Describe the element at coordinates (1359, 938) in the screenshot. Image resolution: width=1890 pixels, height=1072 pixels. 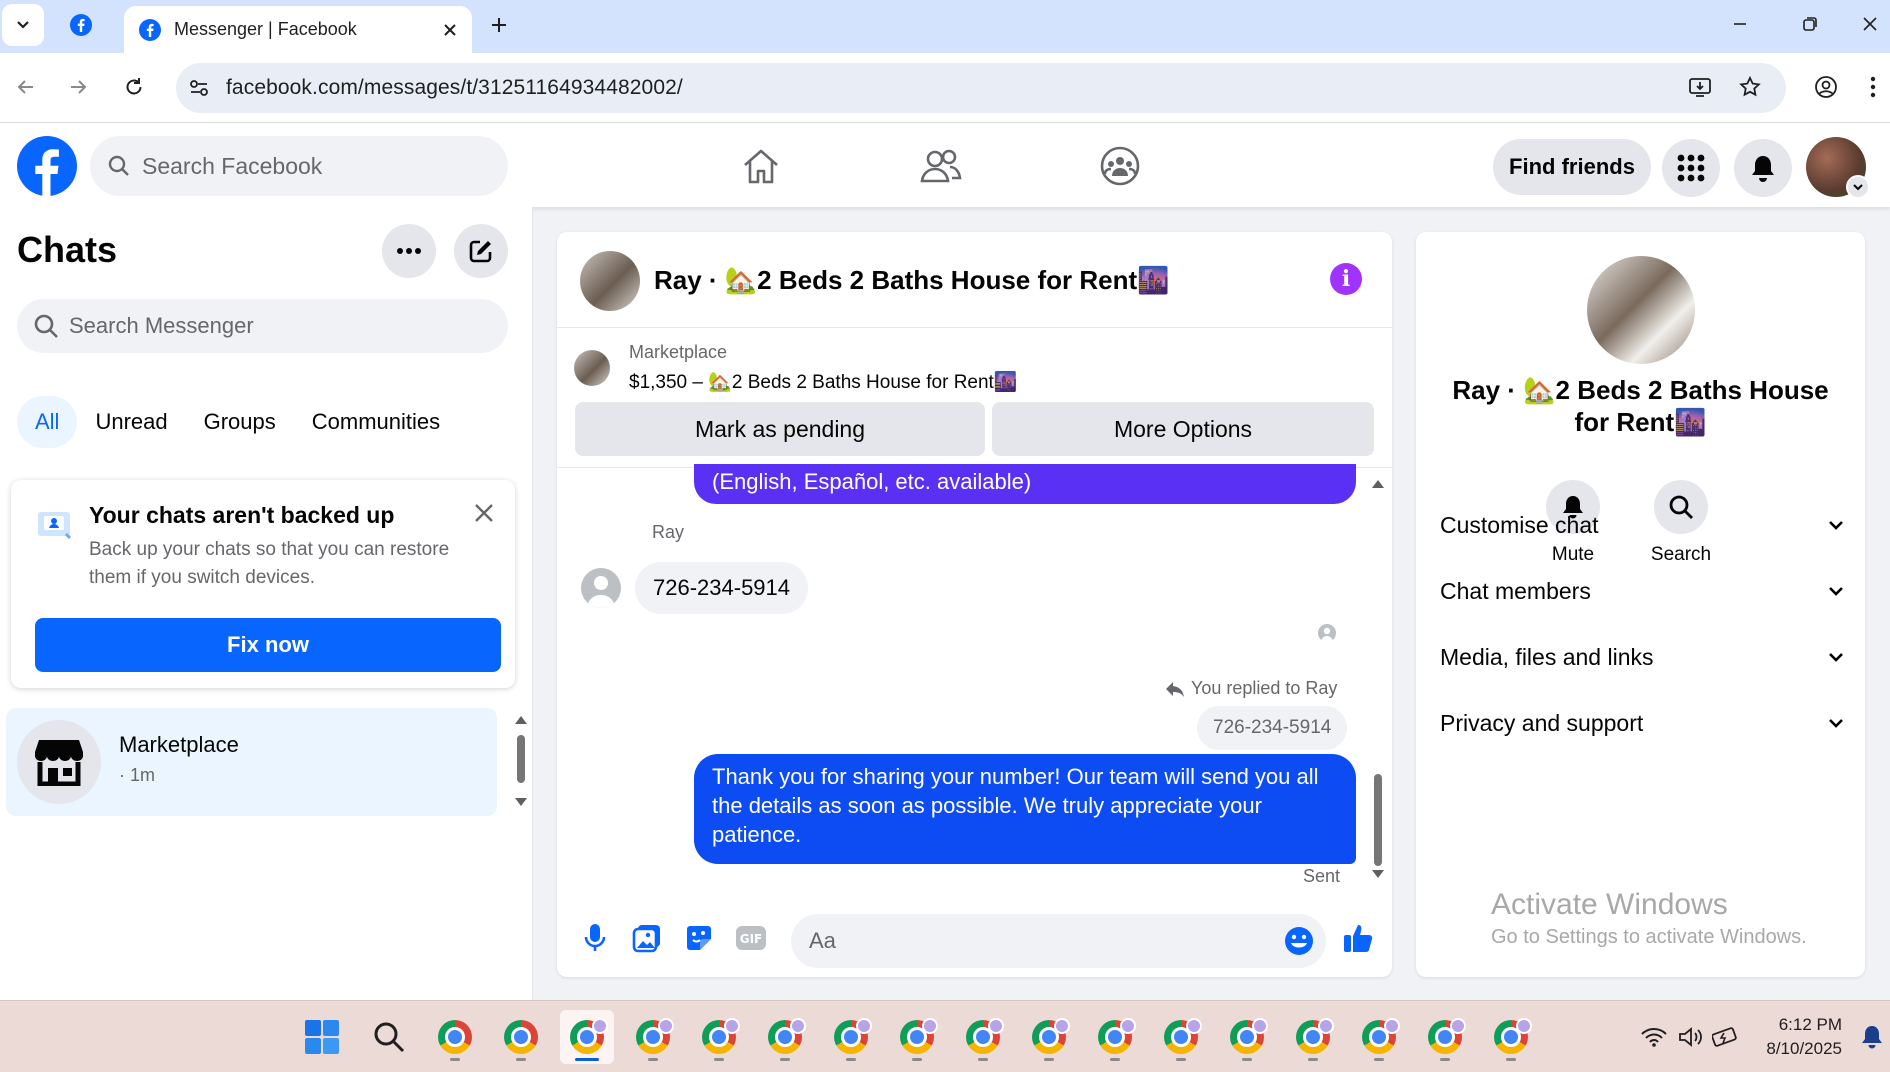
I see `like-button` at that location.